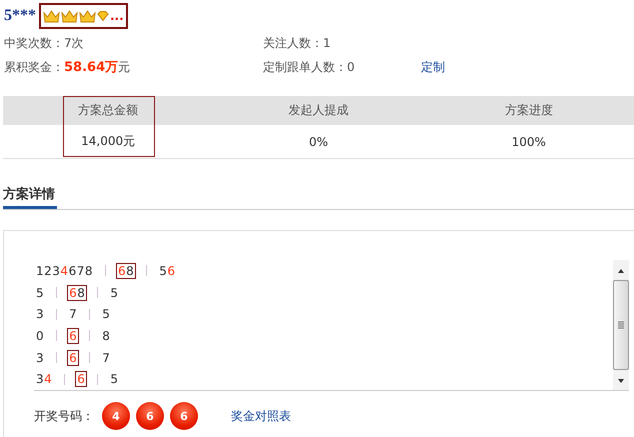 This screenshot has height=437, width=634. What do you see at coordinates (44, 43) in the screenshot?
I see `stat-text: 中奖次数：7次` at bounding box center [44, 43].